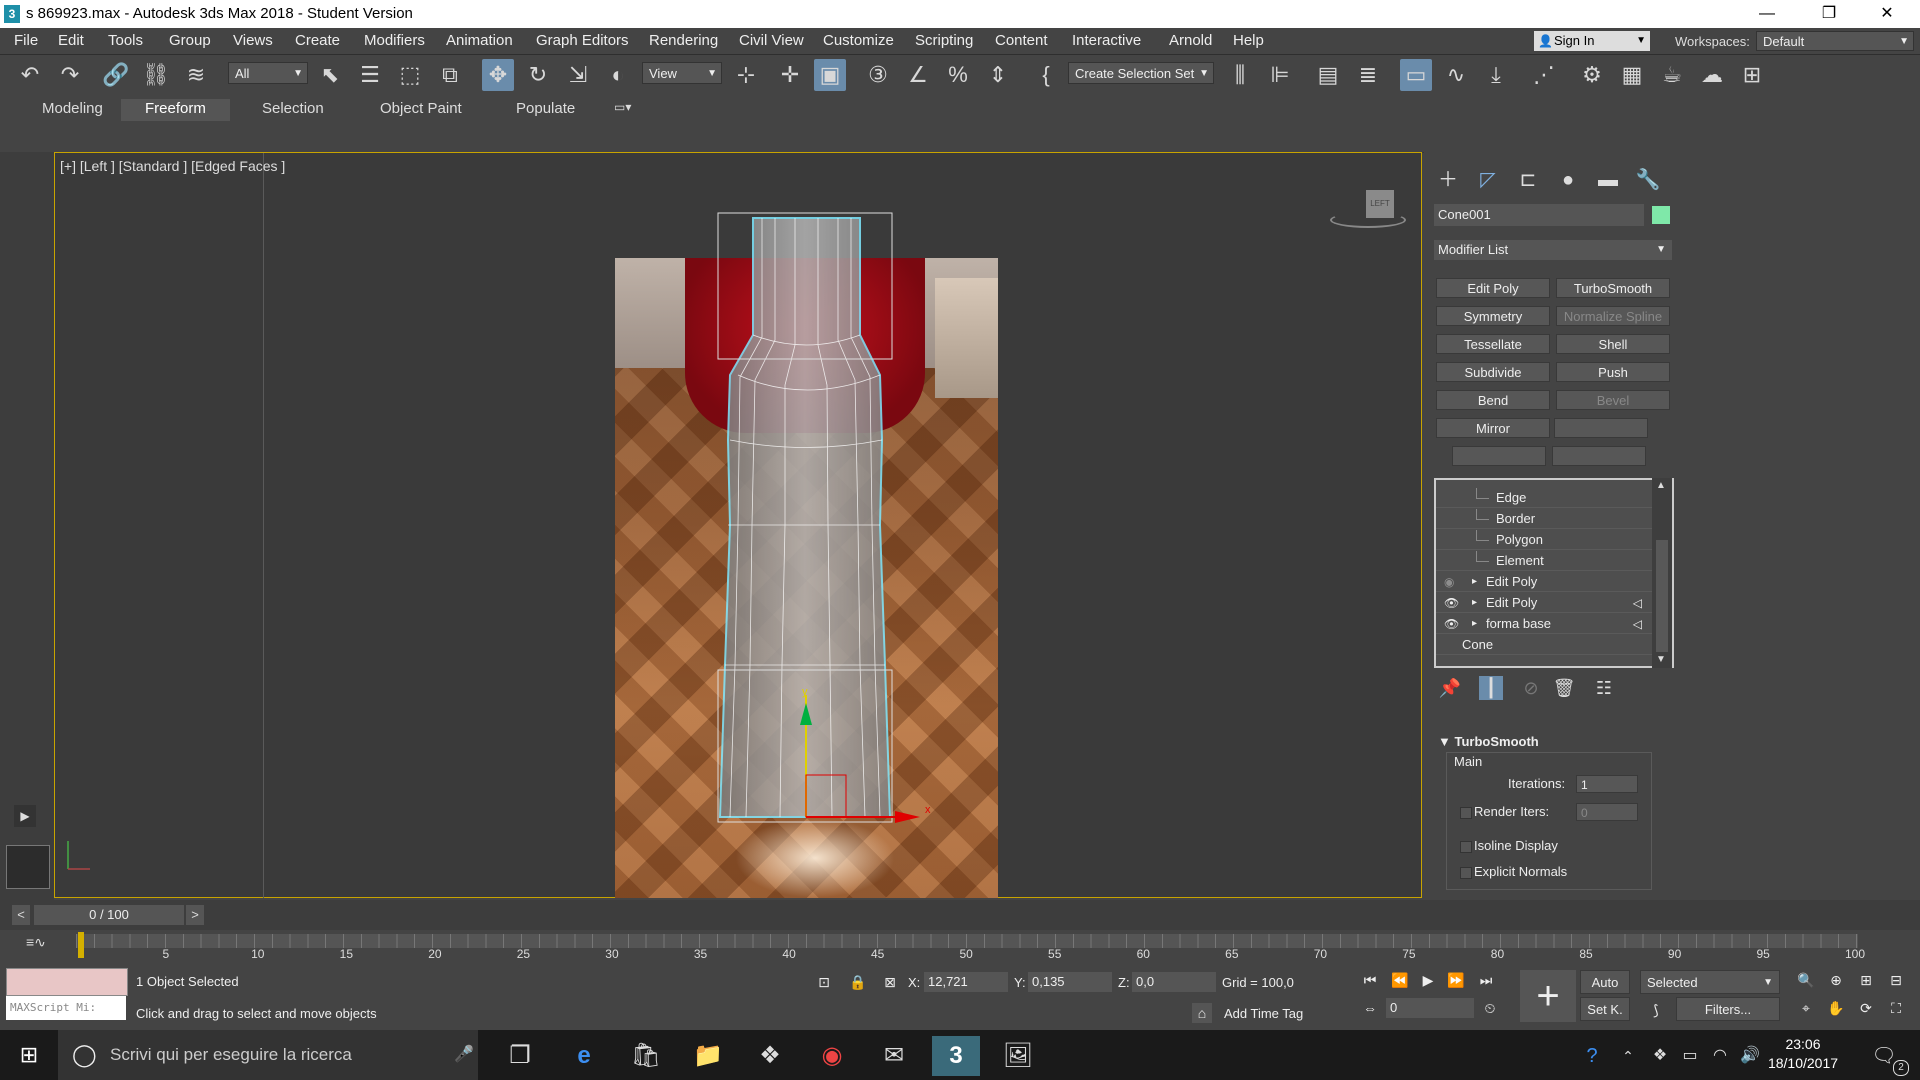 This screenshot has height=1080, width=1920. I want to click on orbit-icon: ⟳, so click(1866, 1008).